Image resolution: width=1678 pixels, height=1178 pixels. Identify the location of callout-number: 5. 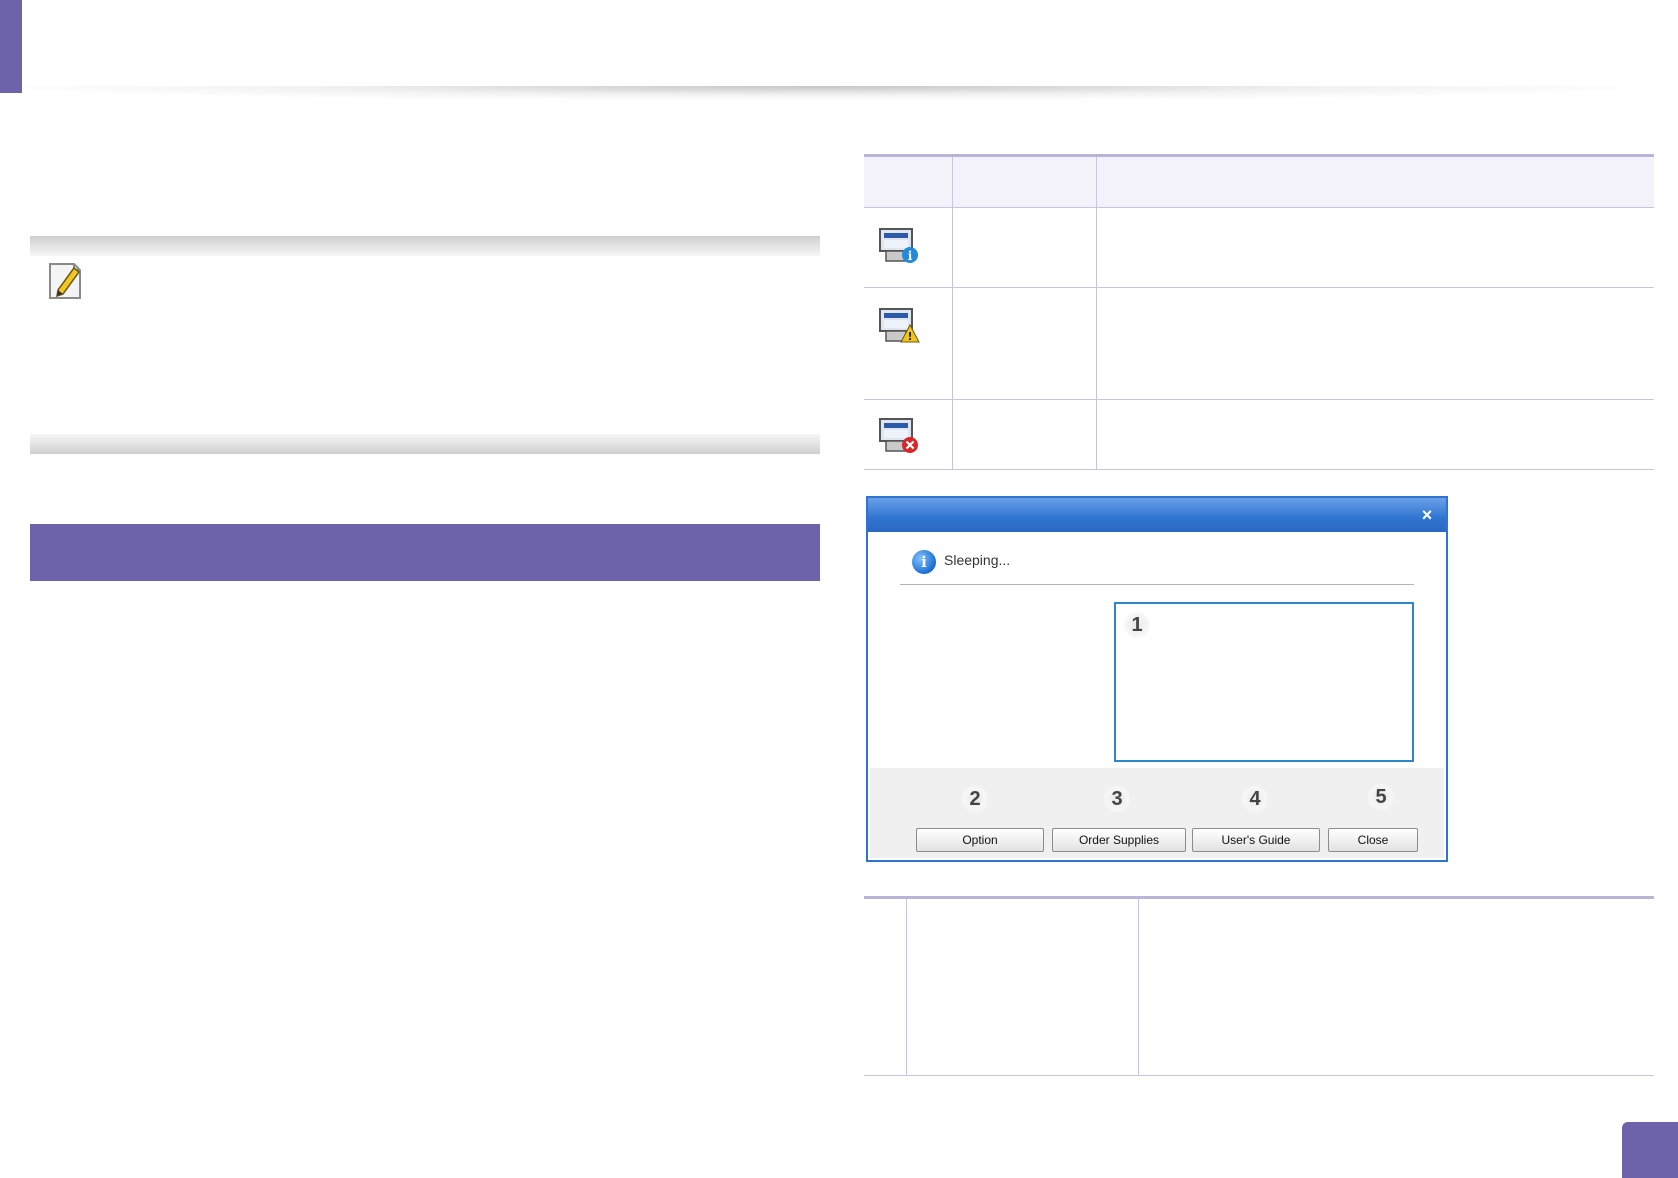
(1381, 797).